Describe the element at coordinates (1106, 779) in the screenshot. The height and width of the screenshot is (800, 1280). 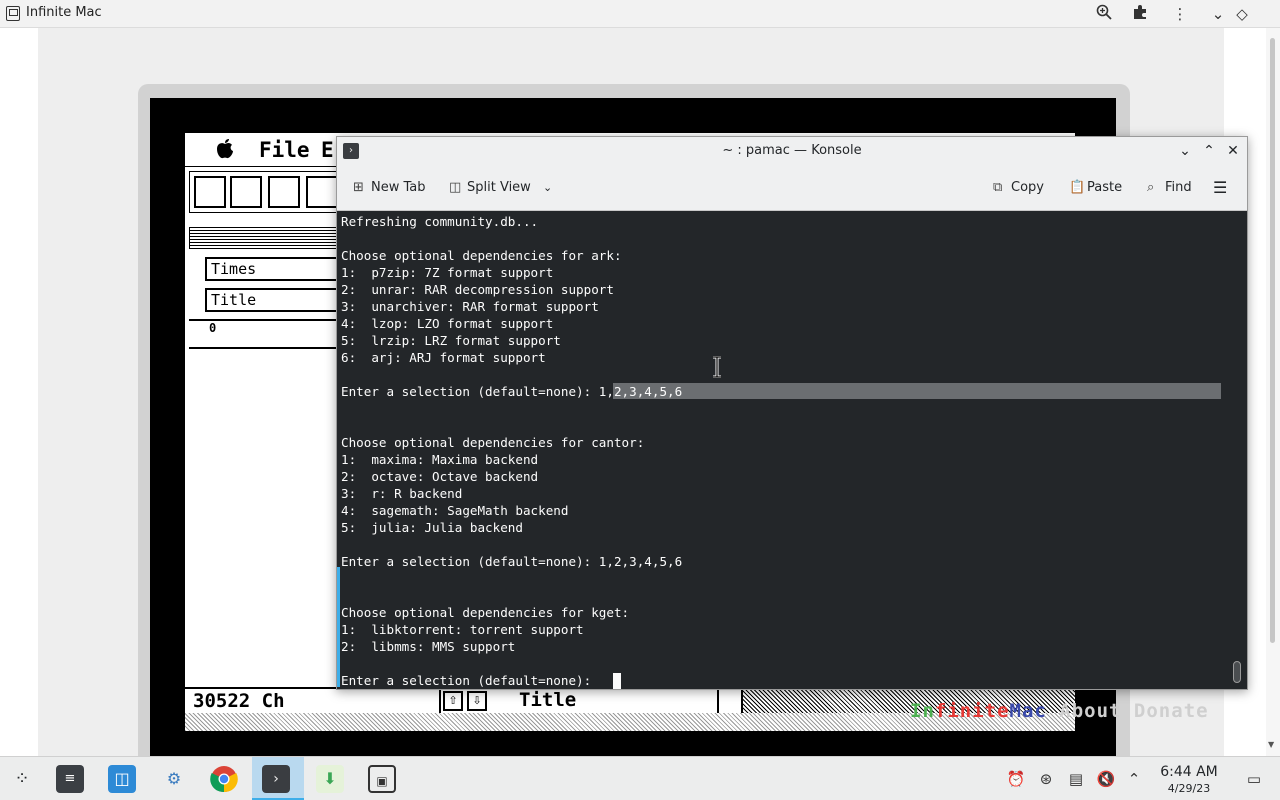
I see `volume-muted-icon: 🔇` at that location.